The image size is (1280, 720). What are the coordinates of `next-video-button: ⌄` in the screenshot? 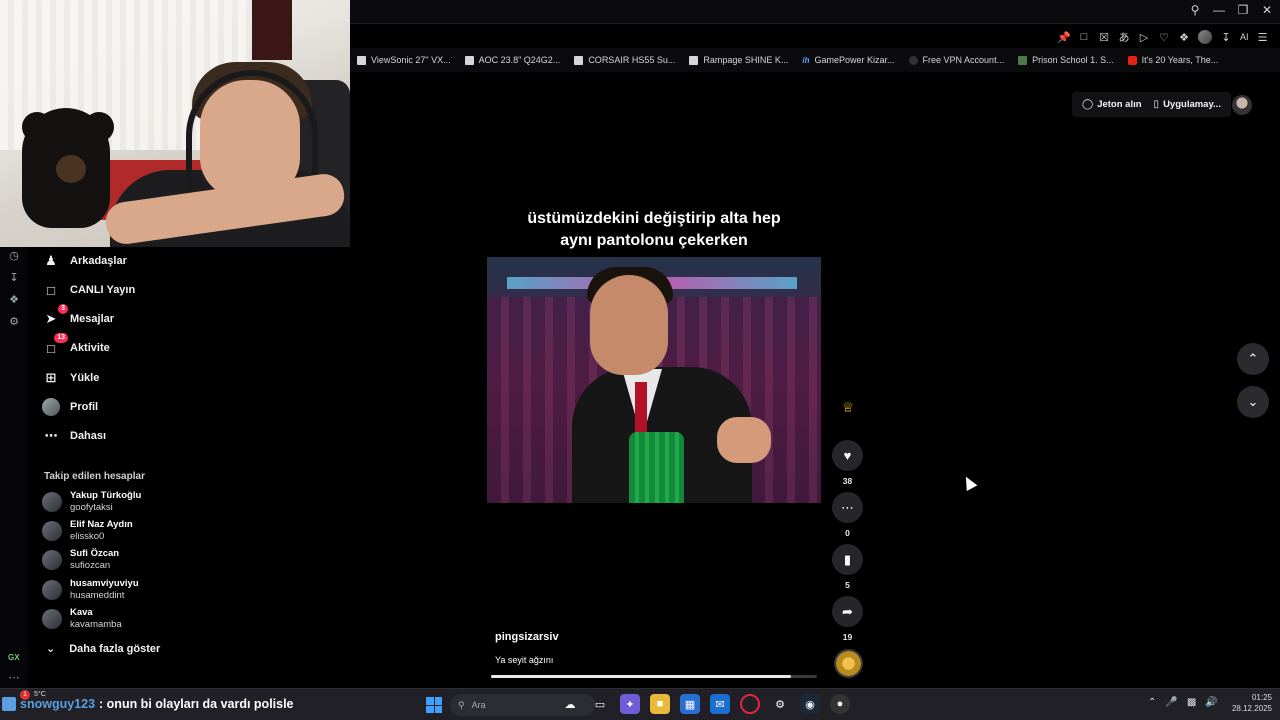 It's located at (1253, 402).